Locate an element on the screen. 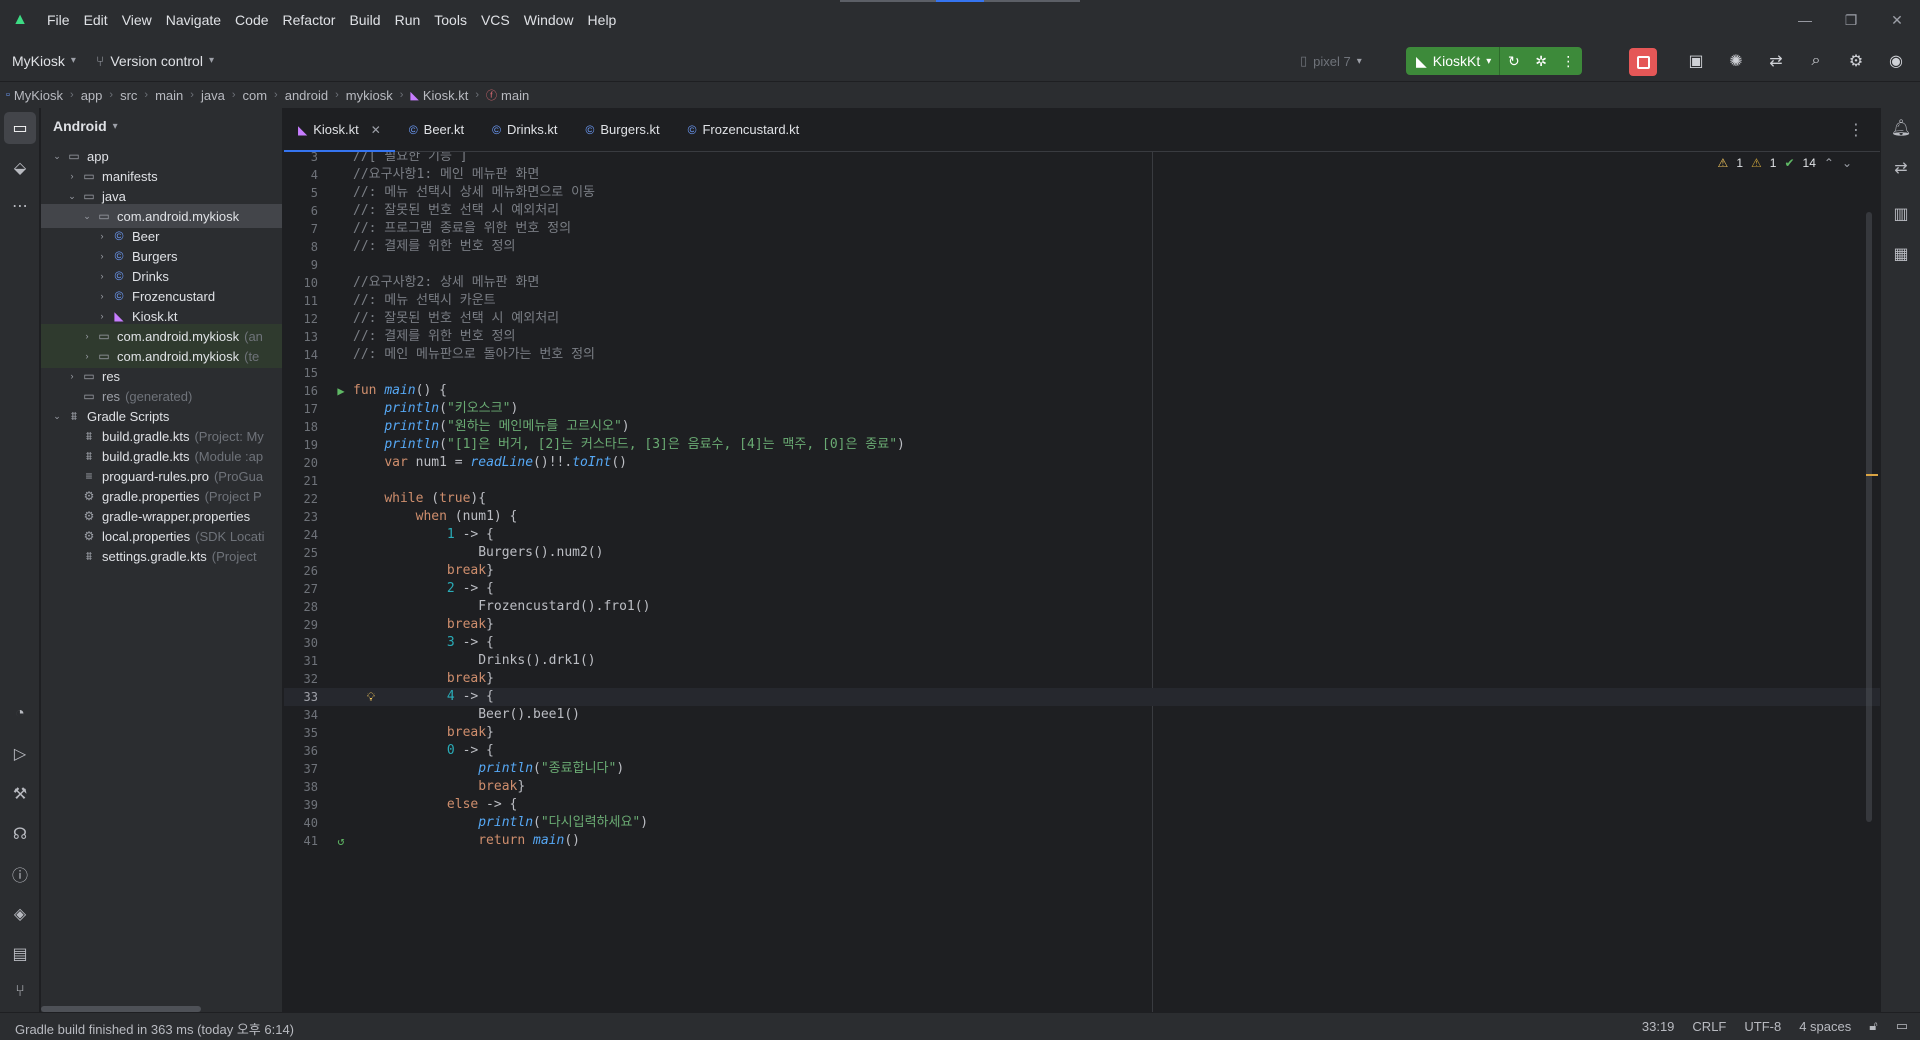  code-line: 41 ↺ return main() is located at coordinates (1082, 841).